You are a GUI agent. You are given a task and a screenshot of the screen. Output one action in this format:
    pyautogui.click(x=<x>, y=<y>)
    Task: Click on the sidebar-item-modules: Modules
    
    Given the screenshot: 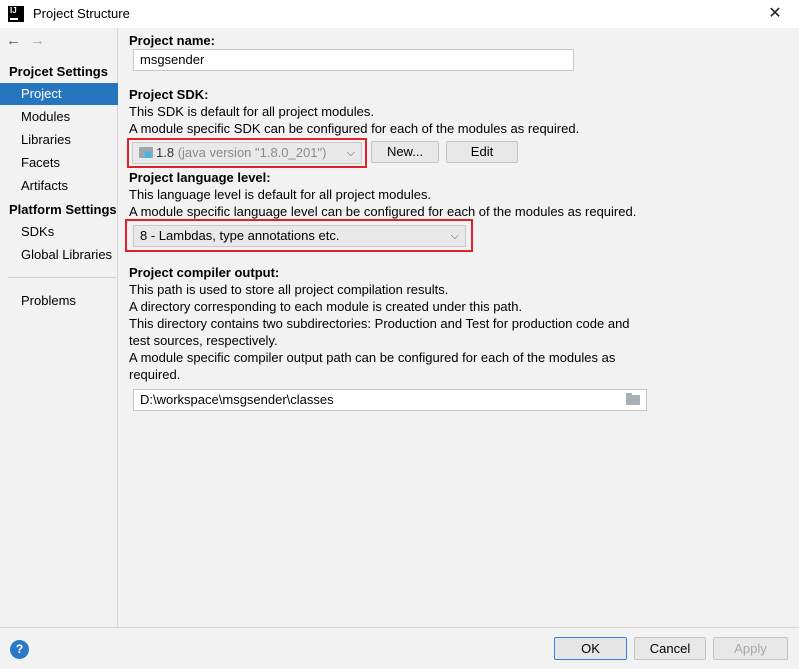 What is the action you would take?
    pyautogui.click(x=59, y=117)
    